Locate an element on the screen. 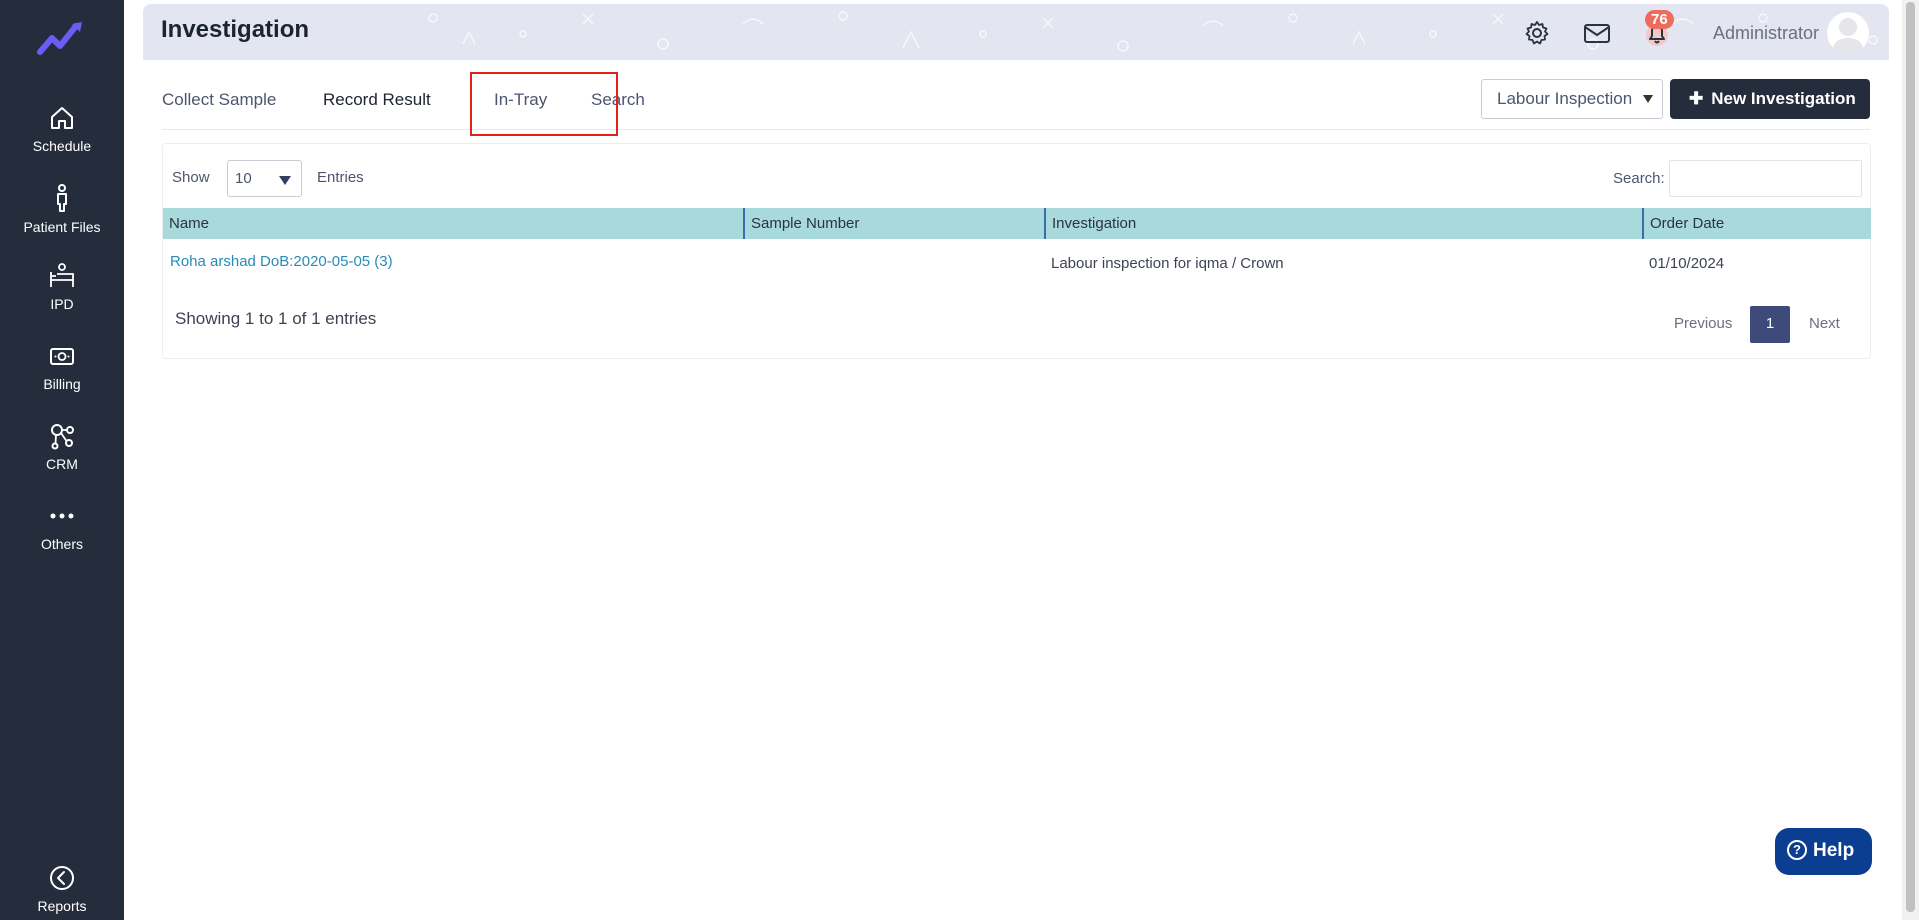 Image resolution: width=1919 pixels, height=920 pixels. sidebar-item-label: CRM is located at coordinates (62, 464).